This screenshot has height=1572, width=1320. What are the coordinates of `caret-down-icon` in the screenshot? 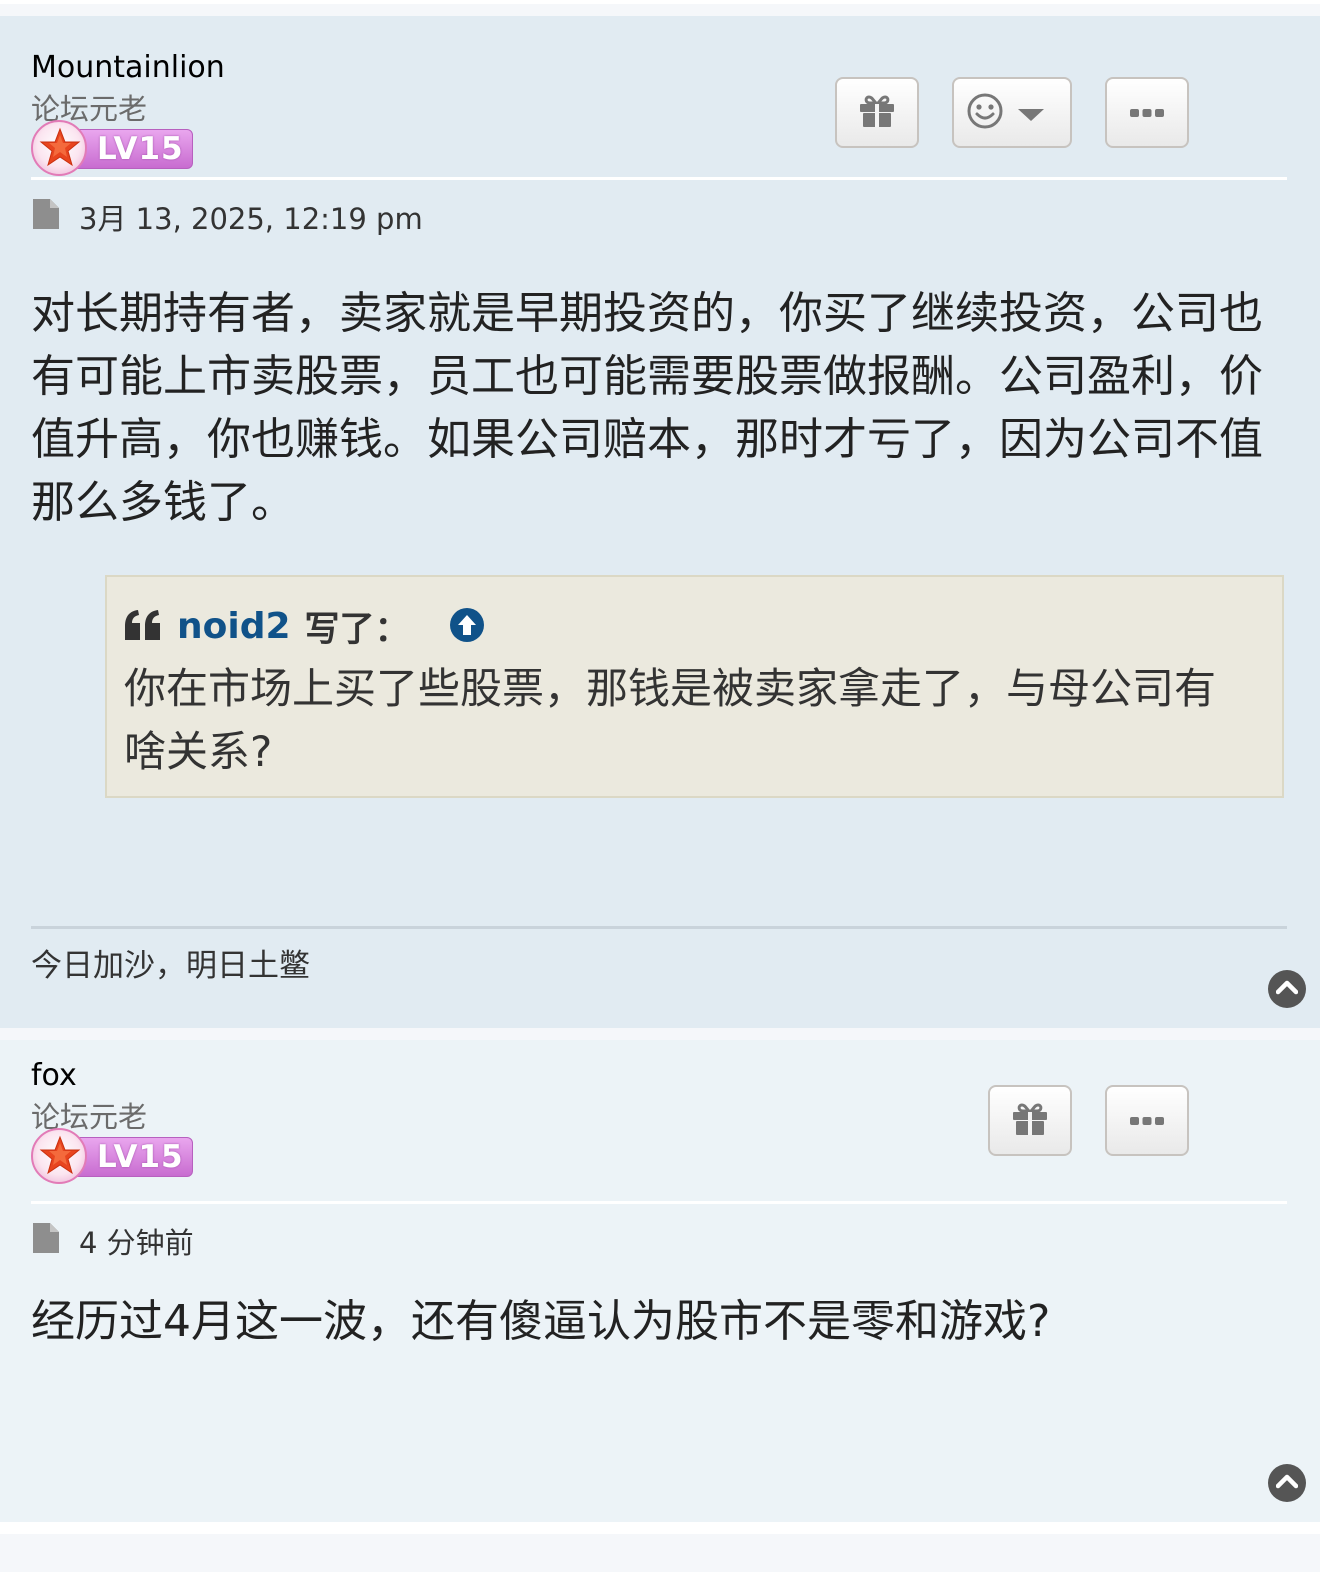 It's located at (1031, 116).